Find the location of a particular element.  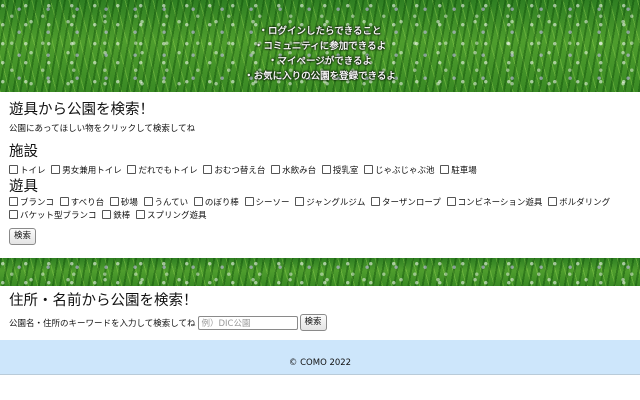

play-option-bouldering: ボルダリング is located at coordinates (579, 203).